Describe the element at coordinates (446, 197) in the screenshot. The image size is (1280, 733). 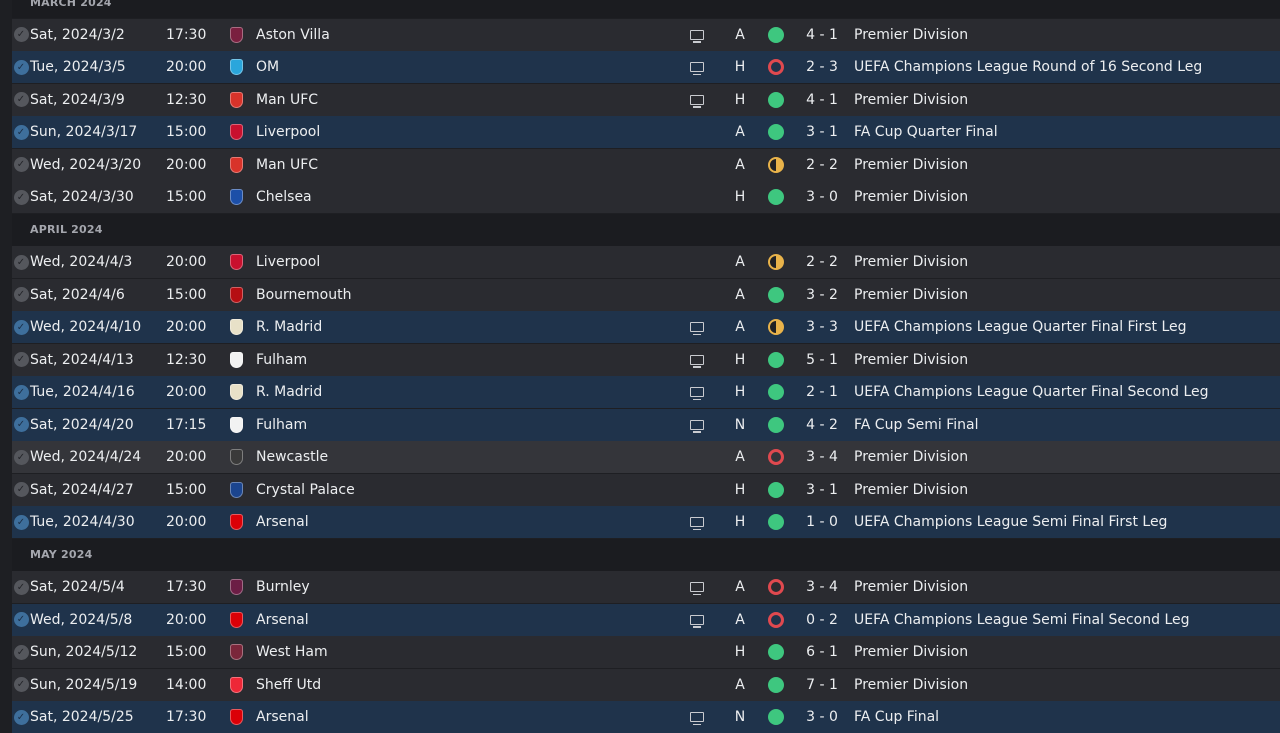
I see `opponent-name: Chelsea` at that location.